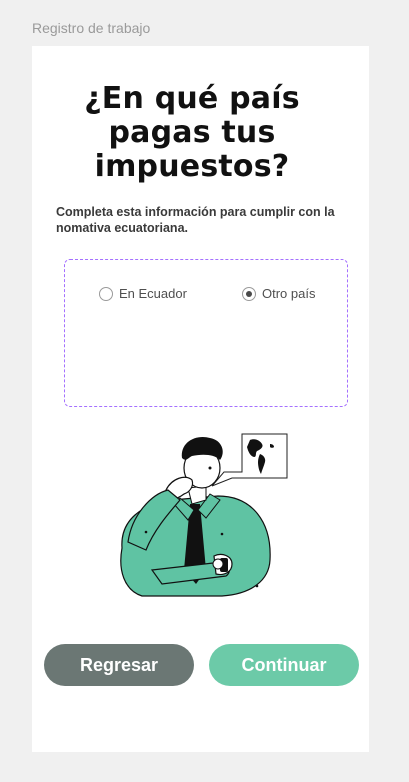 The height and width of the screenshot is (782, 409). Describe the element at coordinates (119, 665) in the screenshot. I see `back-button: Regresar` at that location.